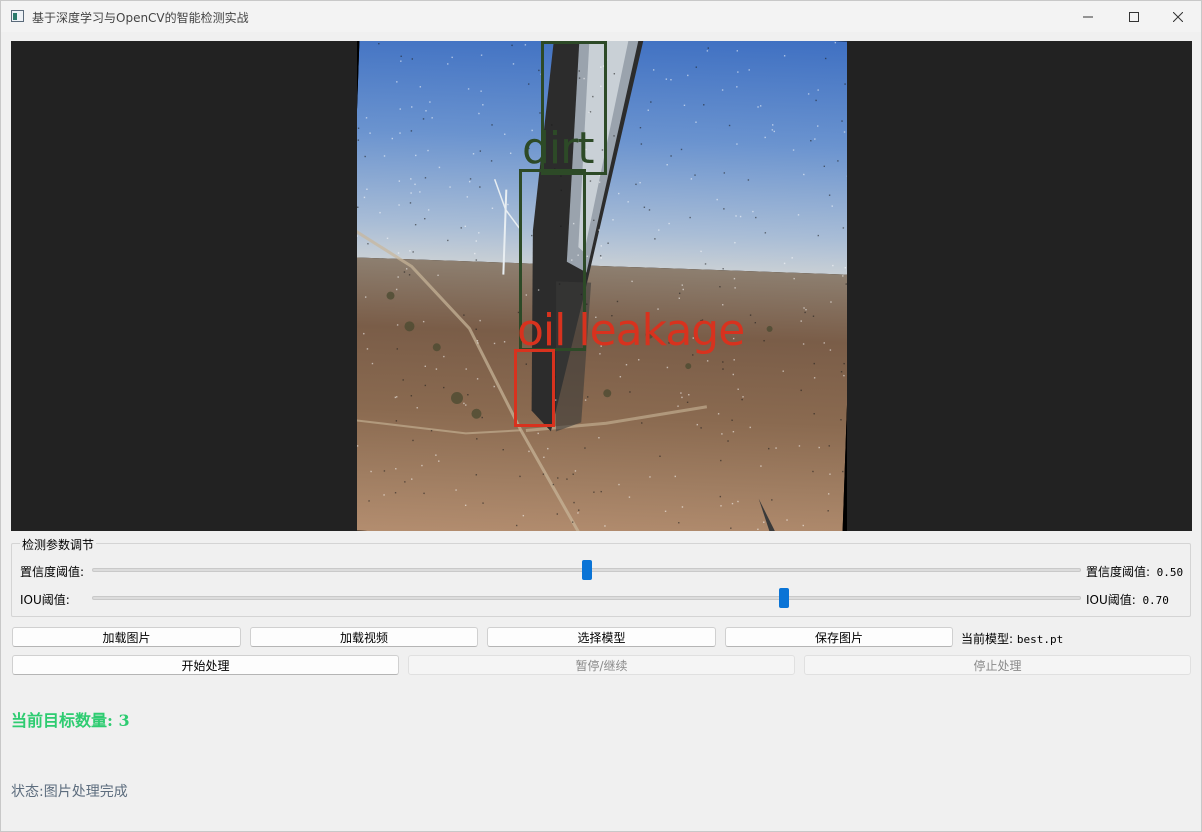 This screenshot has width=1202, height=832. I want to click on close-button, so click(1178, 16).